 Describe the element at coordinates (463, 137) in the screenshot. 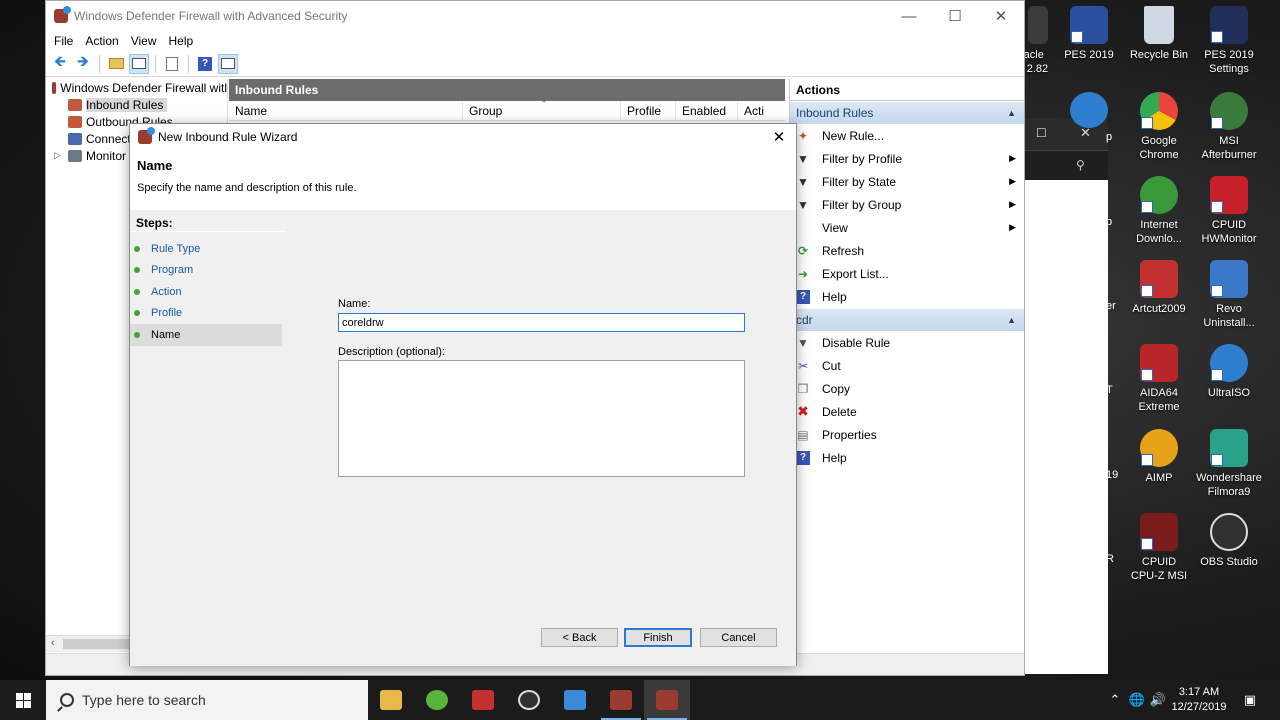

I see `wizard-titlebar: New Inbound Rule Wizard` at that location.